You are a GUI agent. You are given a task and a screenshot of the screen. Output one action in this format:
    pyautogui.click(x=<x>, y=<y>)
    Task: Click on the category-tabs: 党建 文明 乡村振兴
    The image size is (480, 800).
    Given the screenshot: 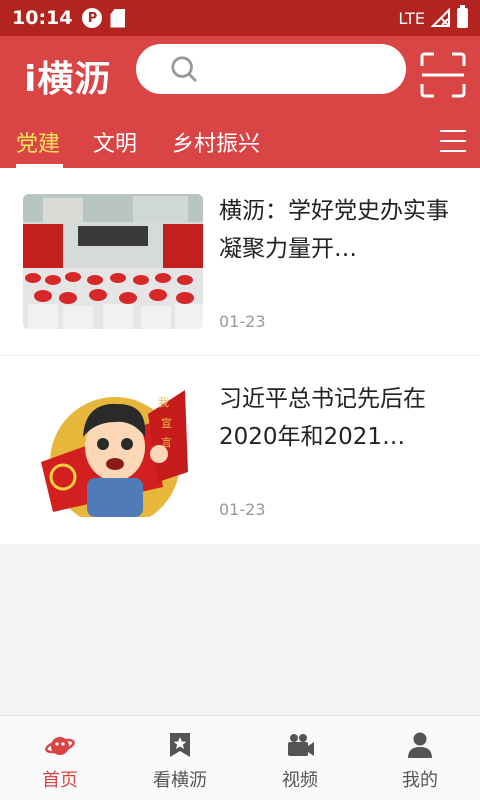 What is the action you would take?
    pyautogui.click(x=240, y=142)
    